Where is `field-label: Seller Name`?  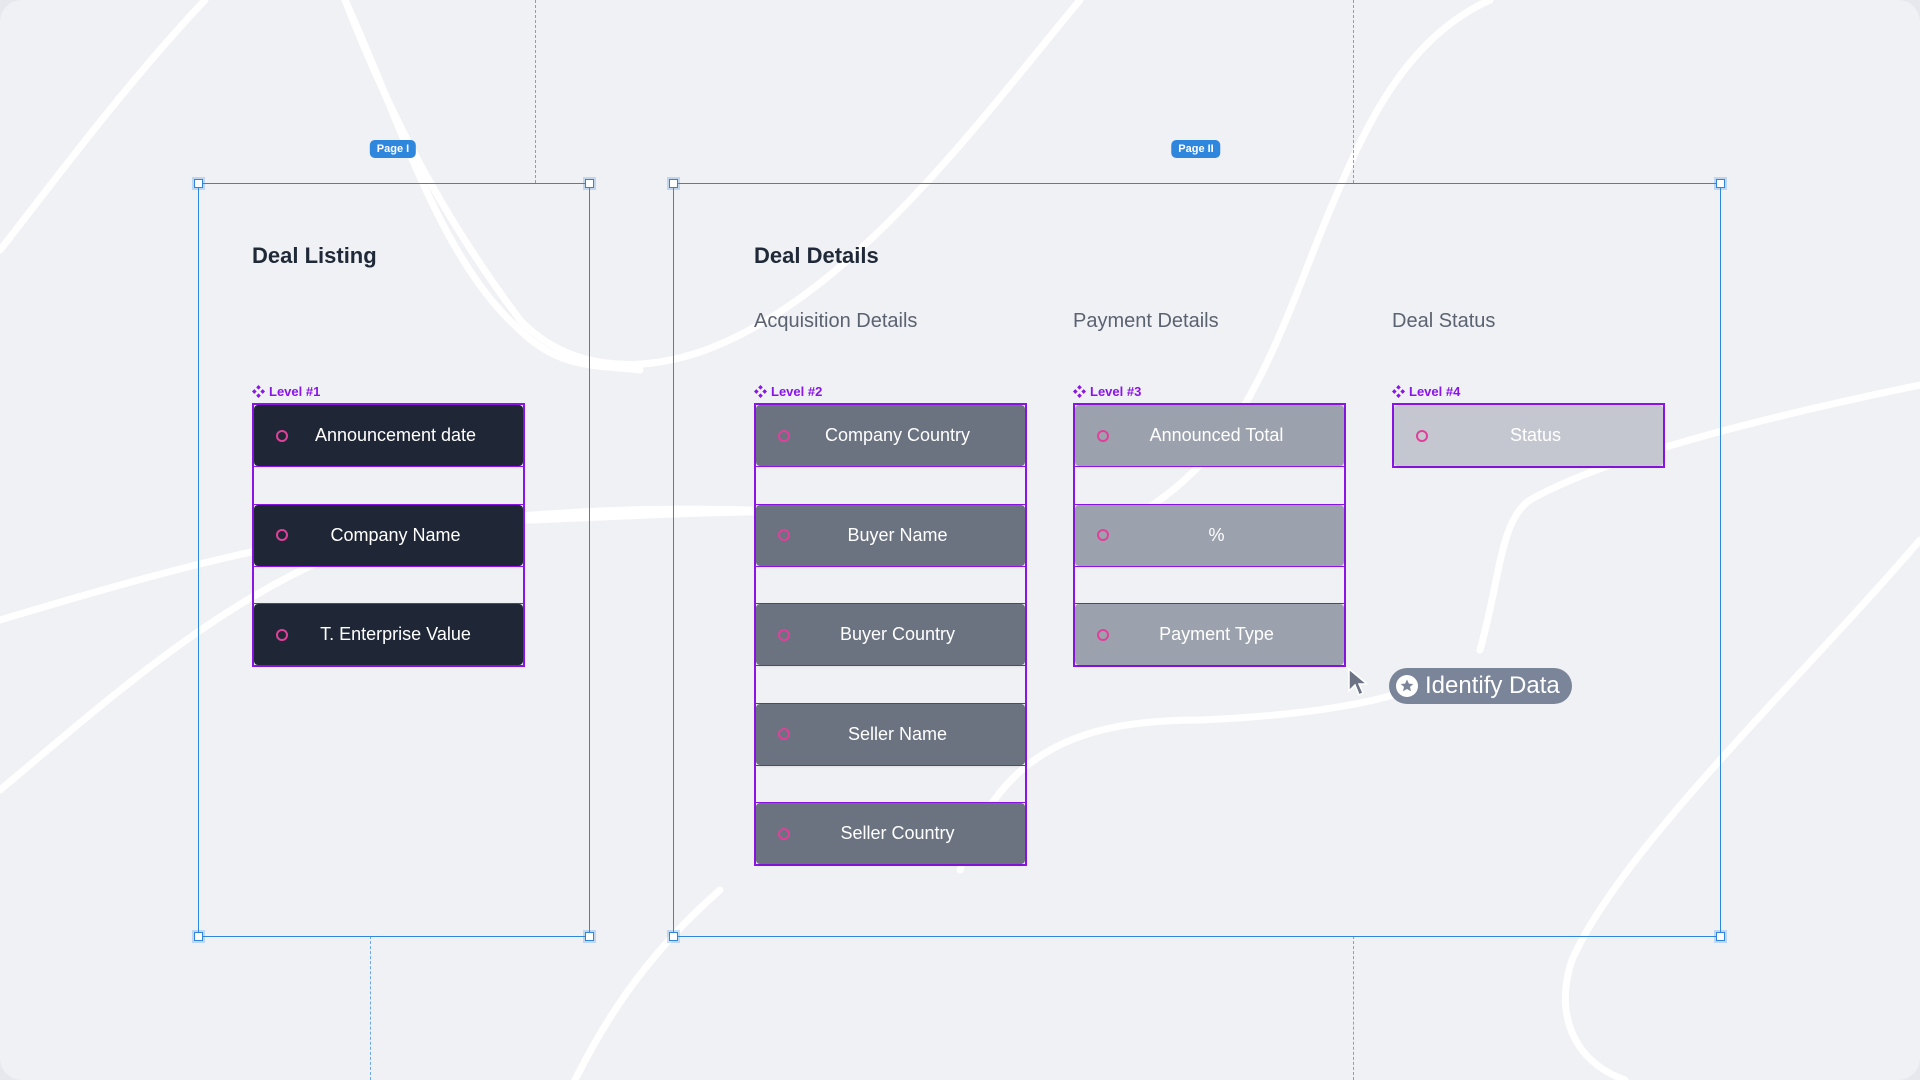
field-label: Seller Name is located at coordinates (897, 733).